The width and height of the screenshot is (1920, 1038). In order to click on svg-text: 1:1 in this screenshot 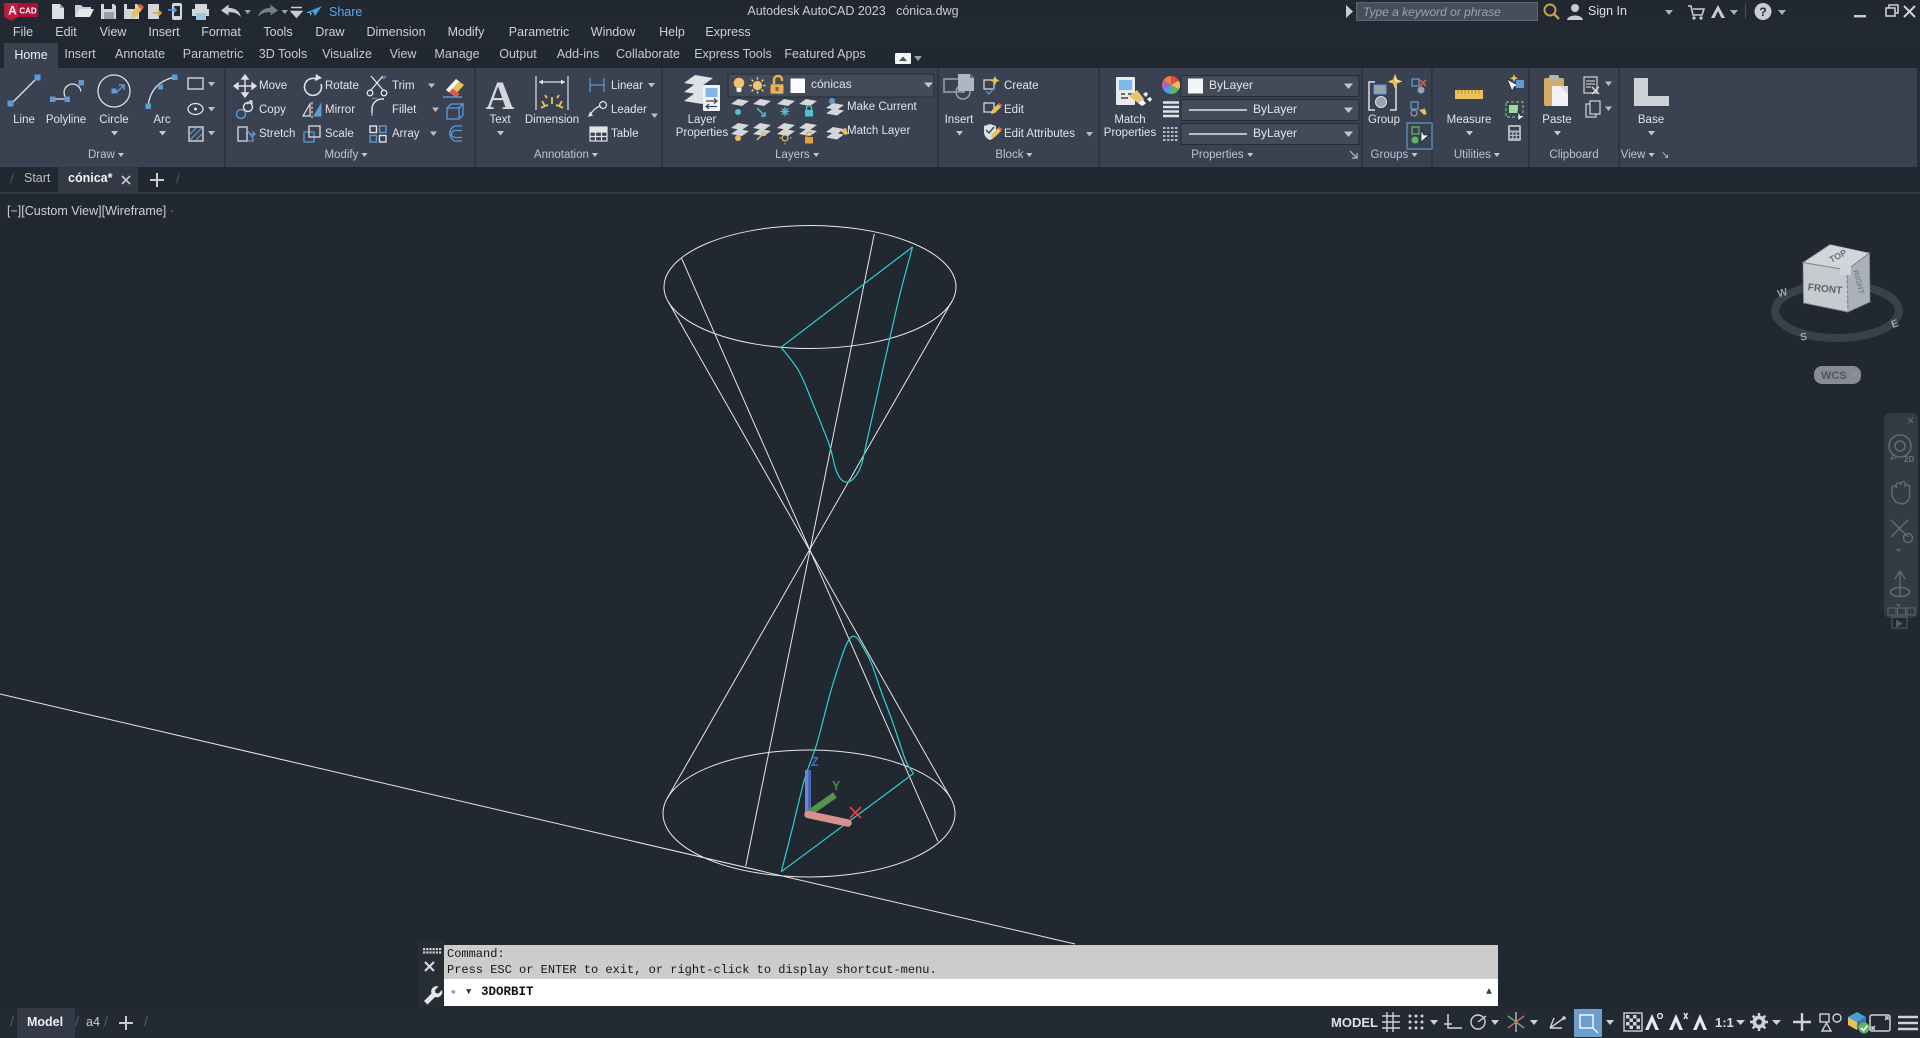, I will do `click(1724, 1022)`.